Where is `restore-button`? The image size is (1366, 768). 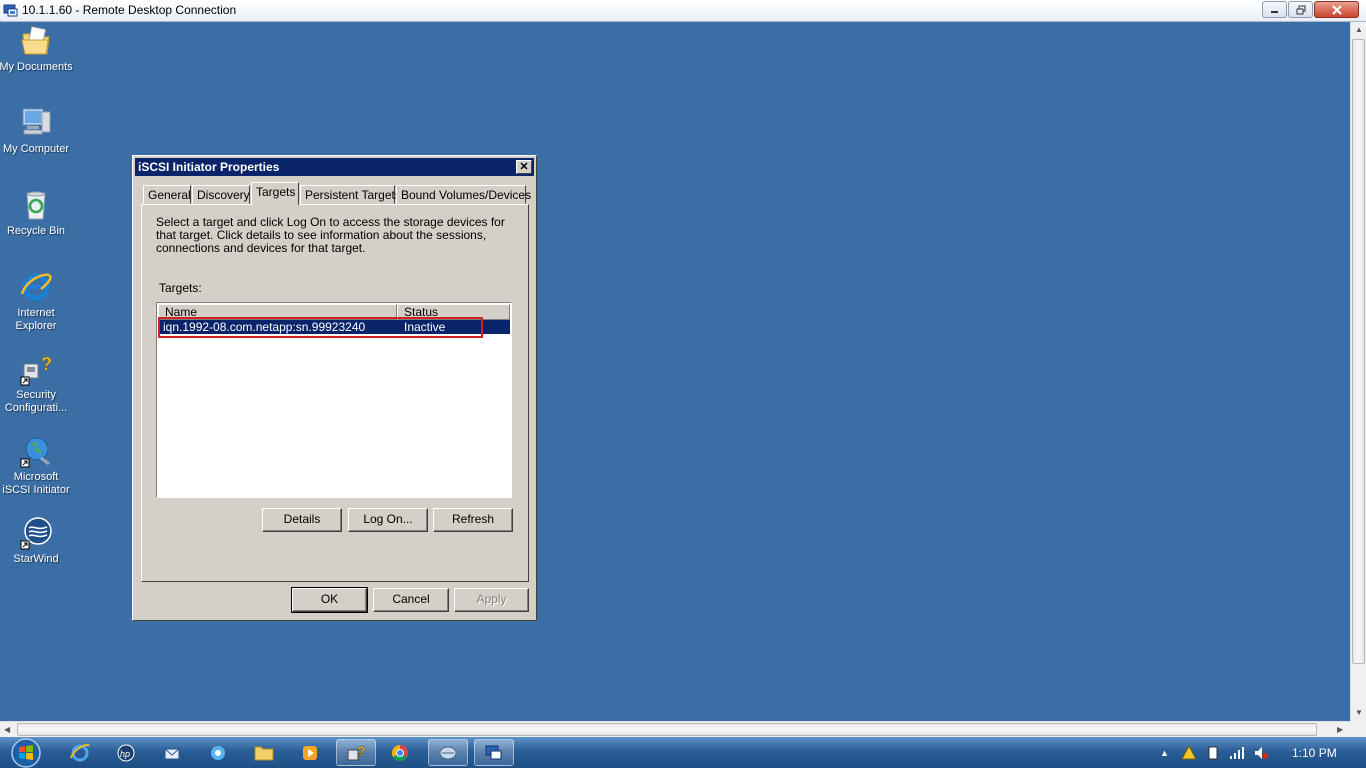 restore-button is located at coordinates (1300, 9).